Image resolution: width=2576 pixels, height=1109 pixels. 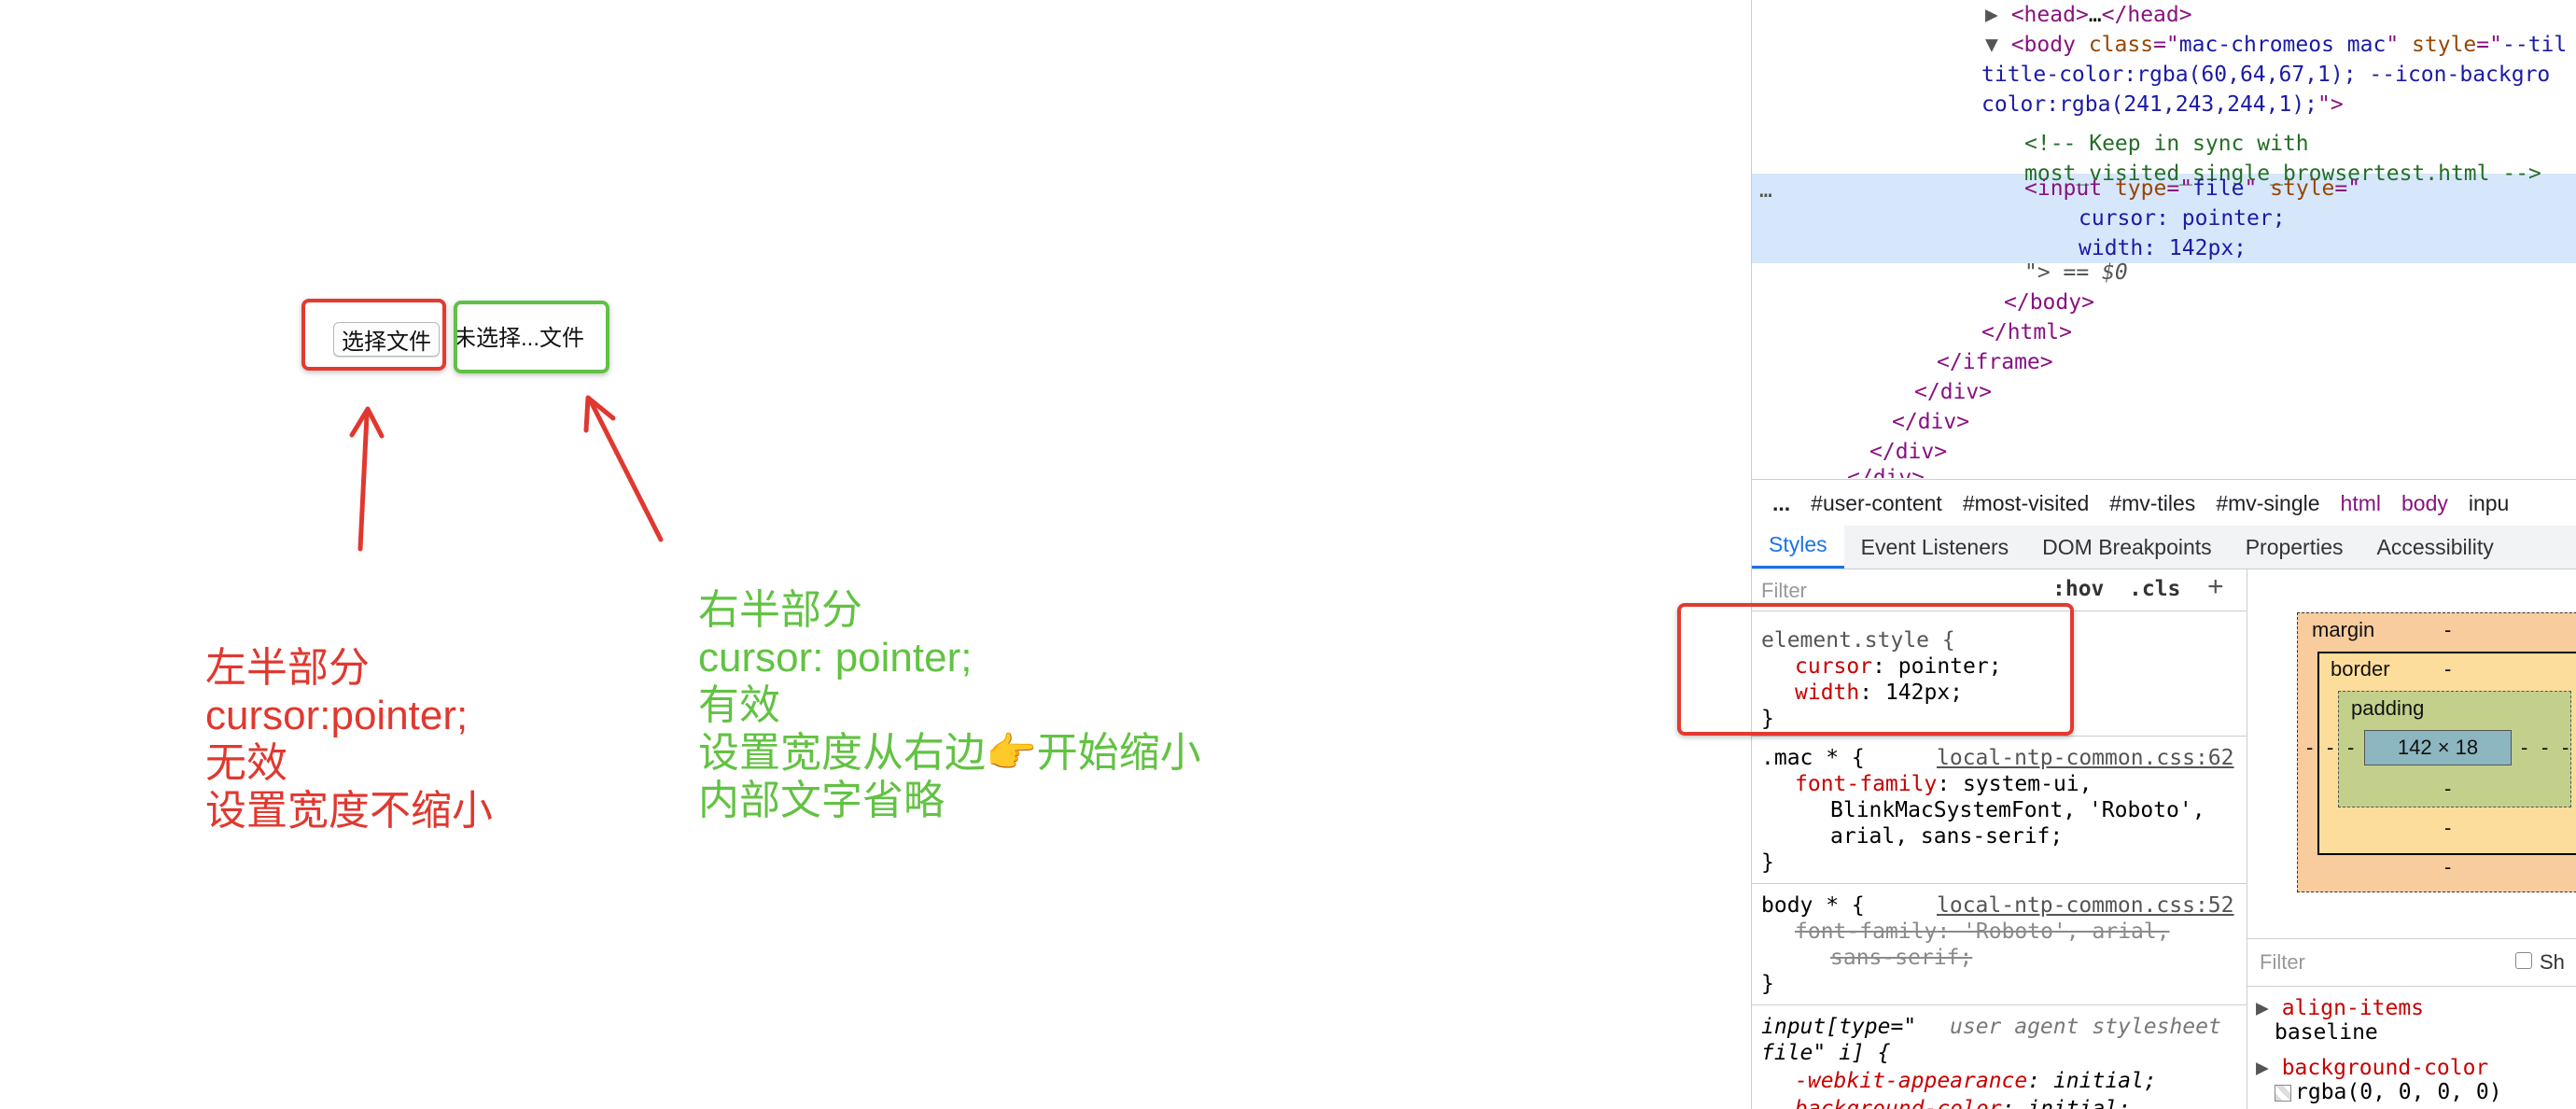 I want to click on right-note-line: 设置宽度从右边👉开始缩小, so click(x=949, y=753).